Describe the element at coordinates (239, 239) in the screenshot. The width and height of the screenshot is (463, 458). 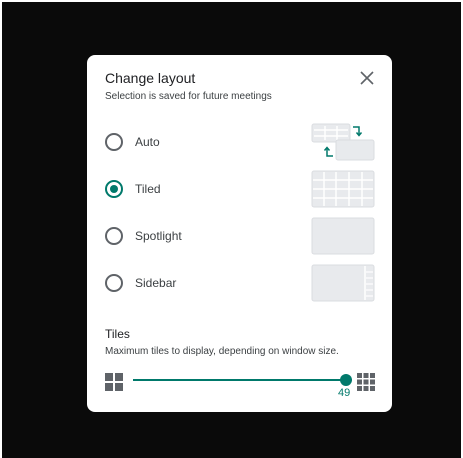
I see `layout-option-spotlight: Spotlight` at that location.